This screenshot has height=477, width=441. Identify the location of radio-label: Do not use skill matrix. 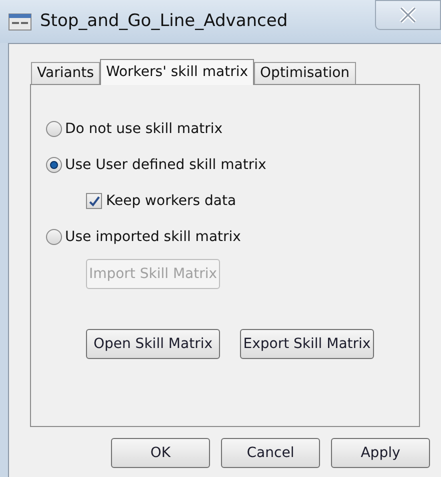
(144, 129).